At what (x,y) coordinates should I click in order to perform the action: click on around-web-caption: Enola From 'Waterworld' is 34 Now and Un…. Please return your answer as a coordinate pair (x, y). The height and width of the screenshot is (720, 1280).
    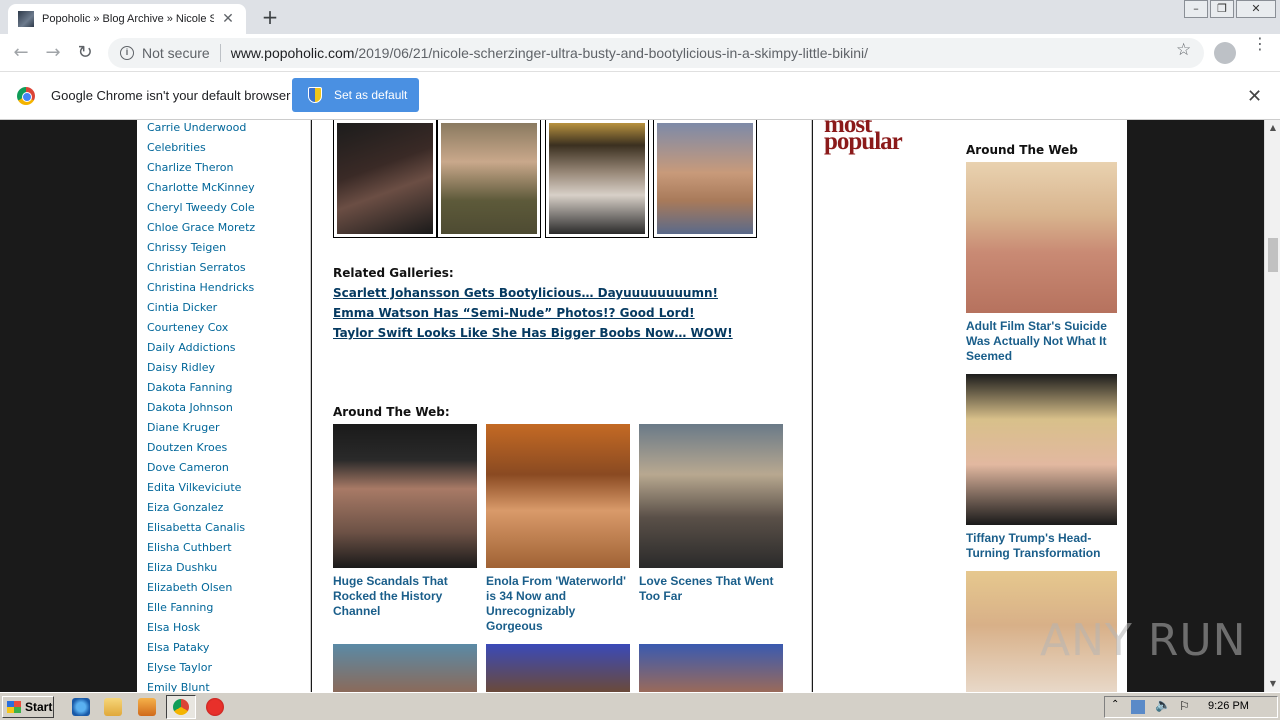
    Looking at the image, I should click on (558, 604).